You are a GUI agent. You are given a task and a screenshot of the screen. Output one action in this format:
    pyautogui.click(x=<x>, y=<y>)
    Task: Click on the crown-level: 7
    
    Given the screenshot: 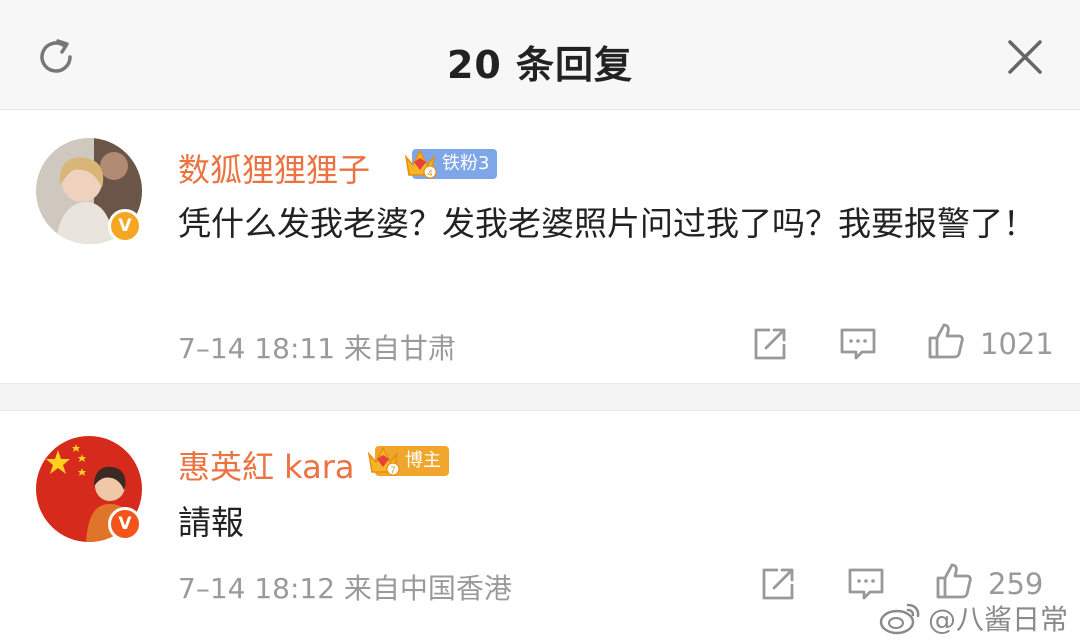 What is the action you would take?
    pyautogui.click(x=392, y=470)
    